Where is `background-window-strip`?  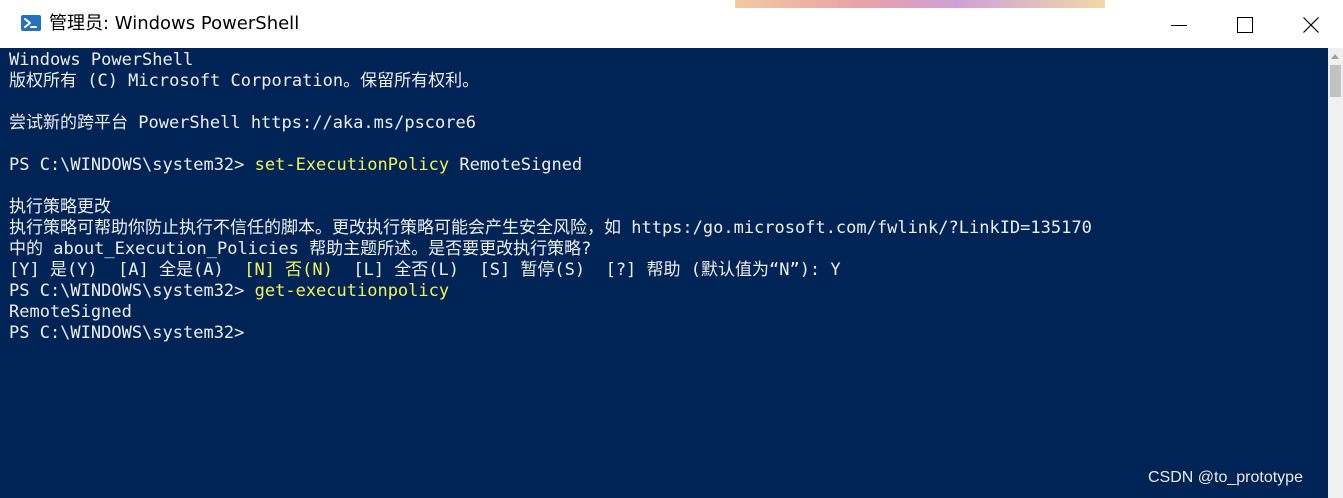 background-window-strip is located at coordinates (920, 4).